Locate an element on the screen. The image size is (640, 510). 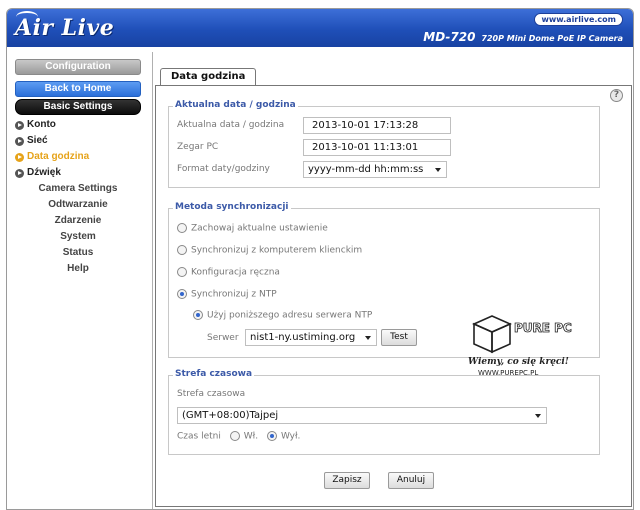
sidebar-camera-settings: Camera Settings is located at coordinates (78, 189).